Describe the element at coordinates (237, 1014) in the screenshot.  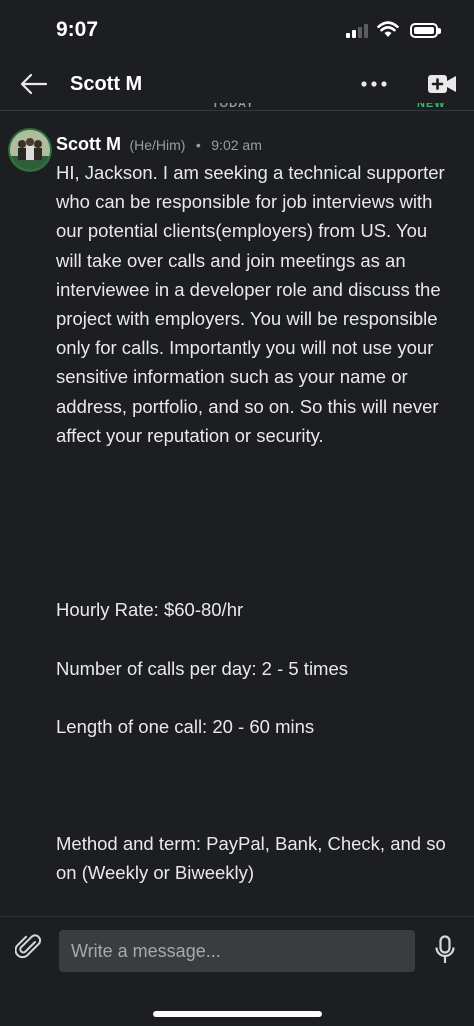
I see `home-indicator` at that location.